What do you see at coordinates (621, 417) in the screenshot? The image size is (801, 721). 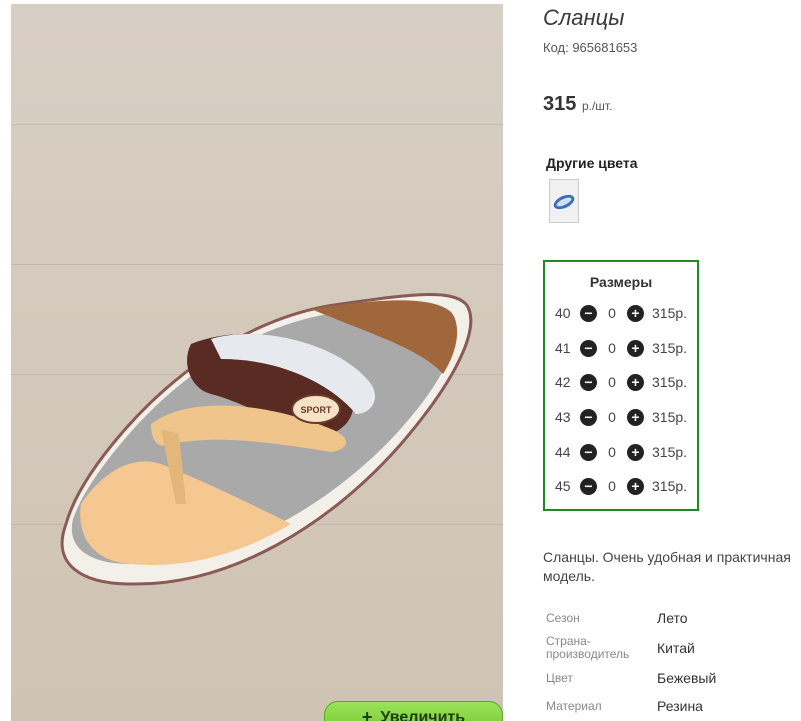 I see `size-row: 43 − 0 + 315р.` at bounding box center [621, 417].